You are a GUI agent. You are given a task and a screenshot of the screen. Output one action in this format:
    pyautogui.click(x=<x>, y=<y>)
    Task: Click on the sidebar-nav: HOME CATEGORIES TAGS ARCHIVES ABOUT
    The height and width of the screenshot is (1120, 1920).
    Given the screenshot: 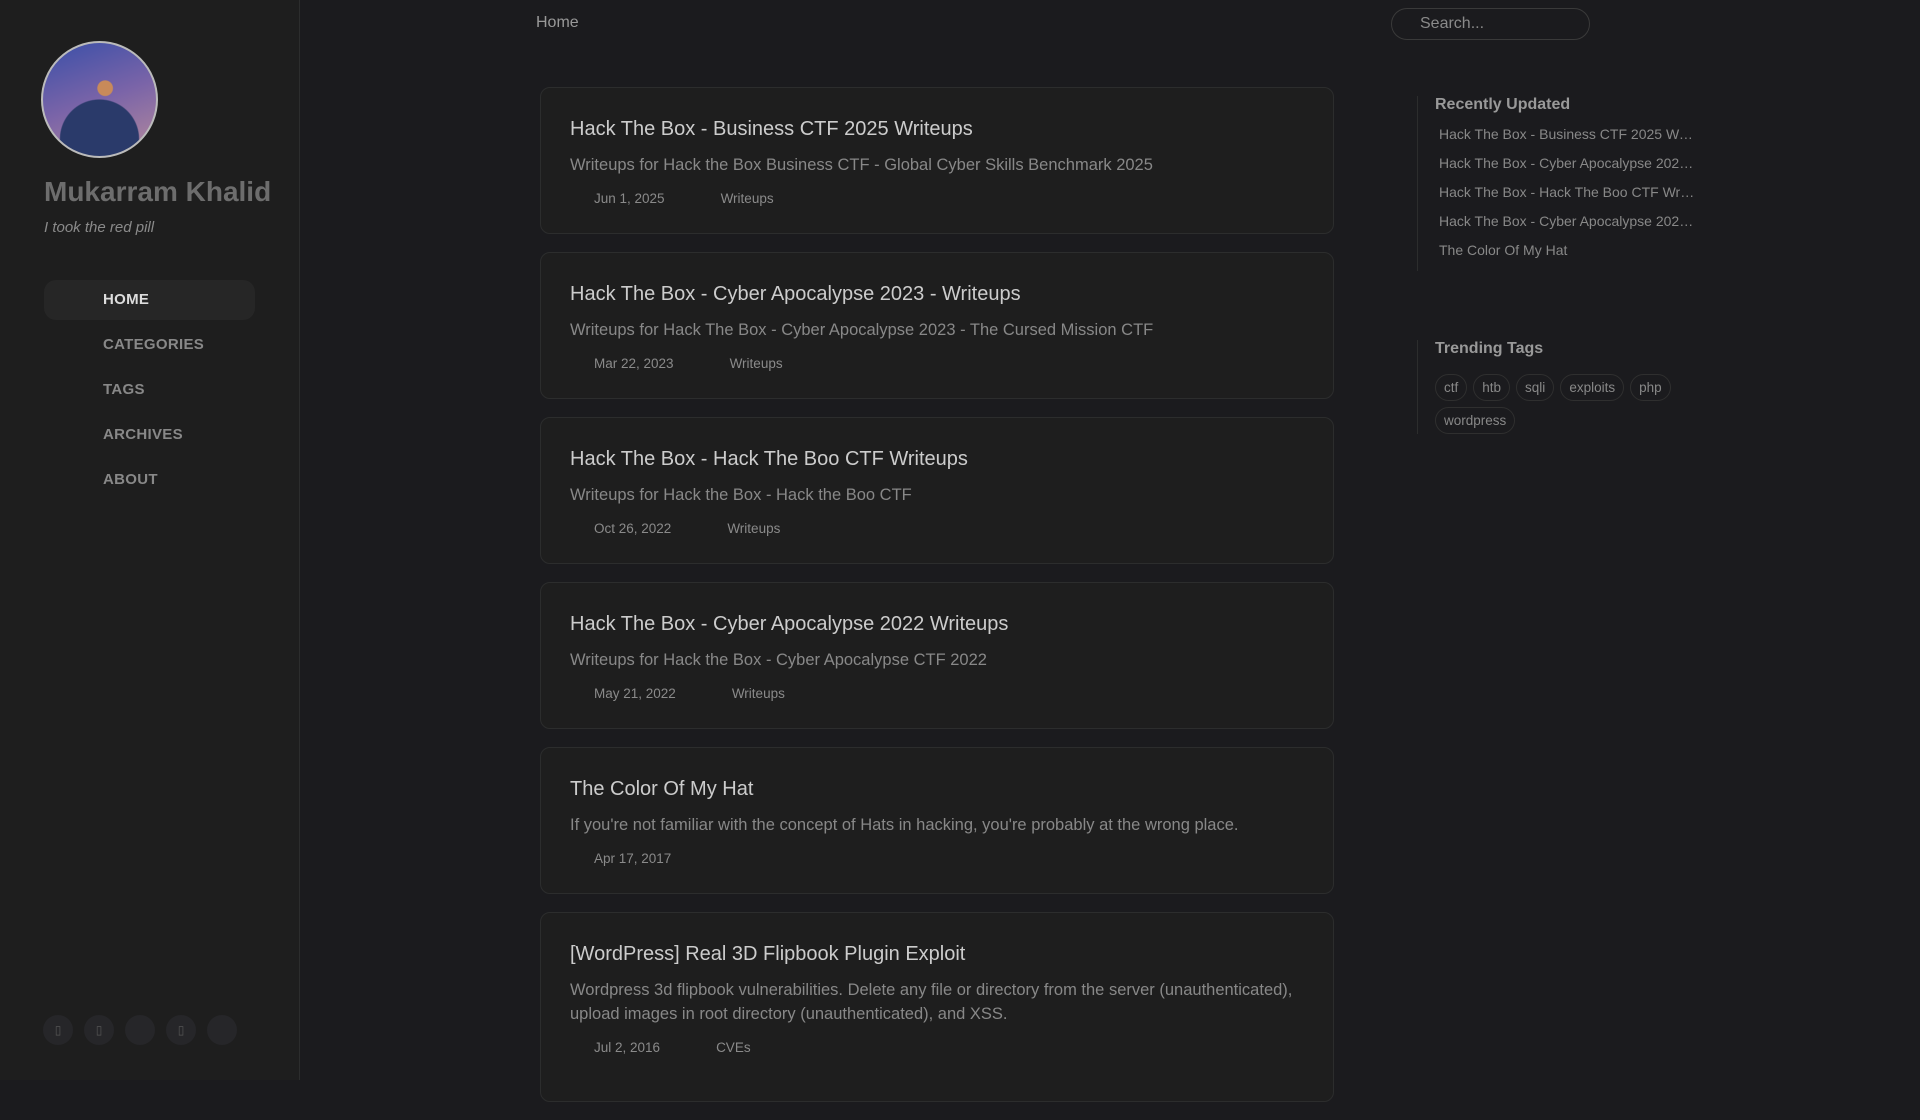 What is the action you would take?
    pyautogui.click(x=149, y=392)
    